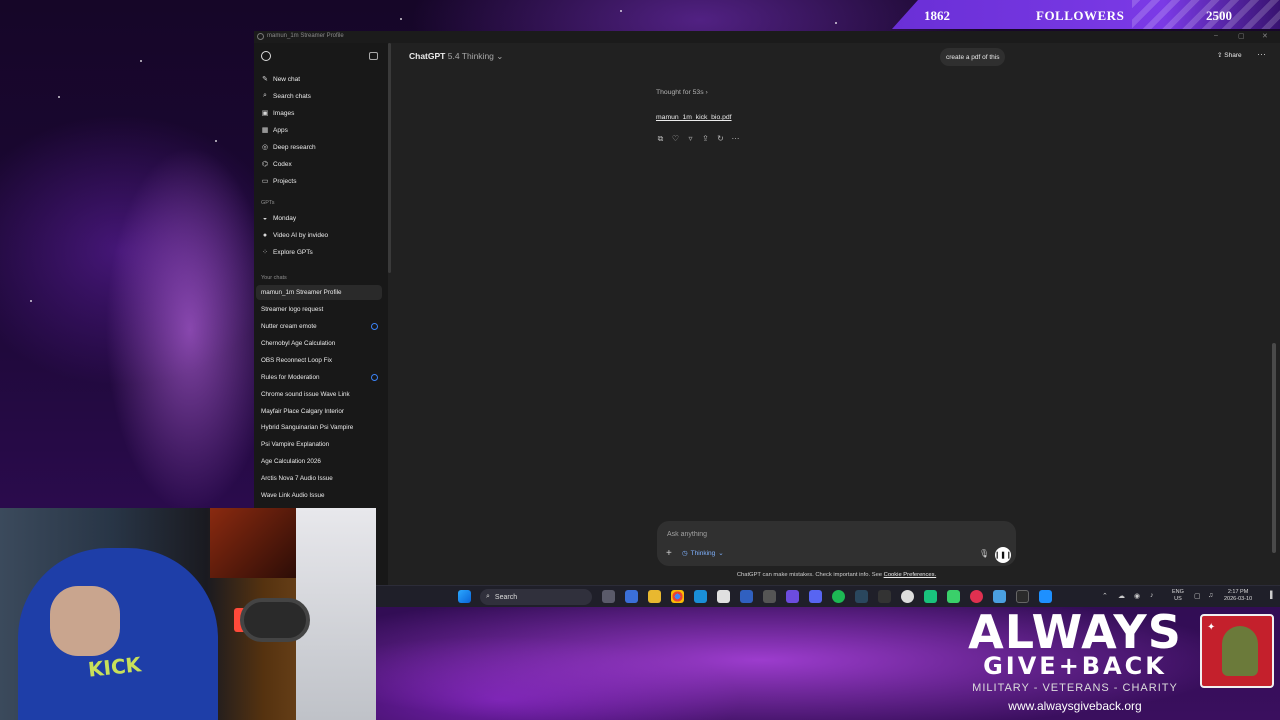  Describe the element at coordinates (1261, 54) in the screenshot. I see `more-options-icon: ···` at that location.